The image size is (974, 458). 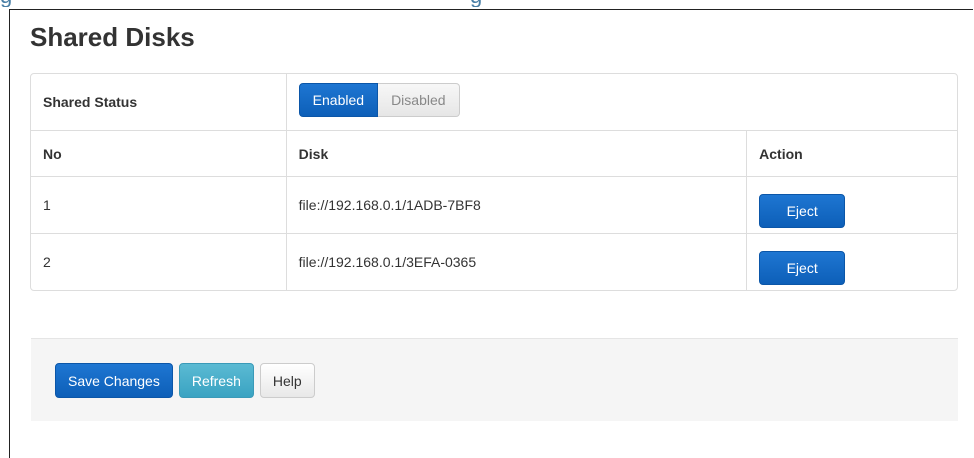 I want to click on shared-status-label: Shared Status, so click(x=90, y=102).